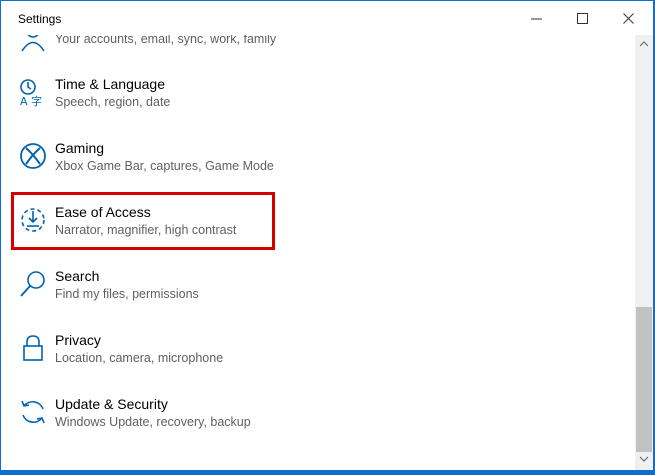  What do you see at coordinates (166, 40) in the screenshot?
I see `category-description: Your accounts, email, sync, work, family` at bounding box center [166, 40].